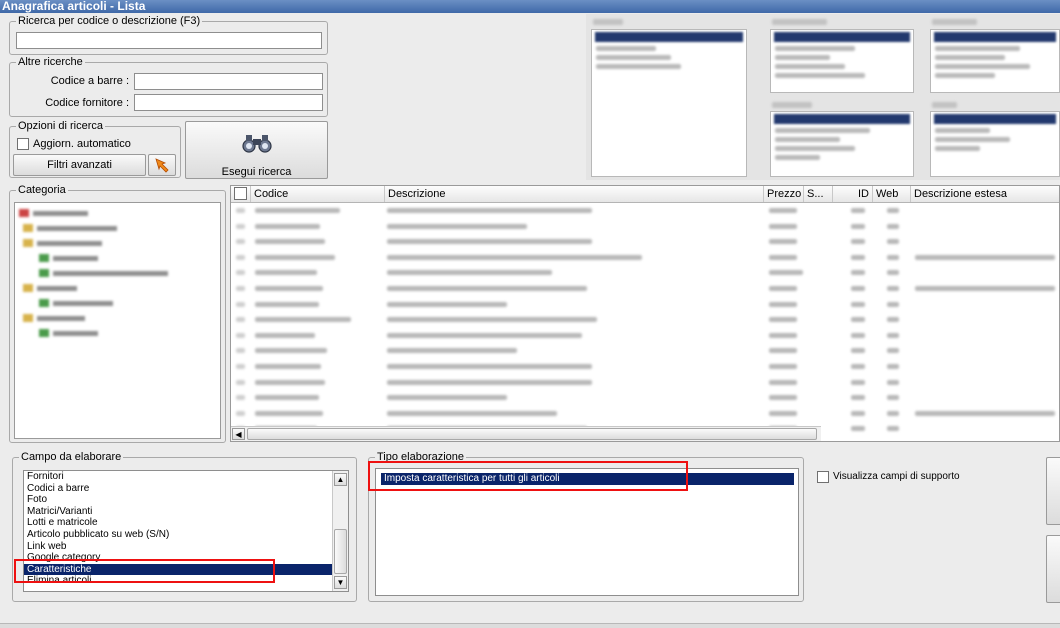 Image resolution: width=1060 pixels, height=628 pixels. Describe the element at coordinates (178, 477) in the screenshot. I see `field-list-item: Fornitori` at that location.